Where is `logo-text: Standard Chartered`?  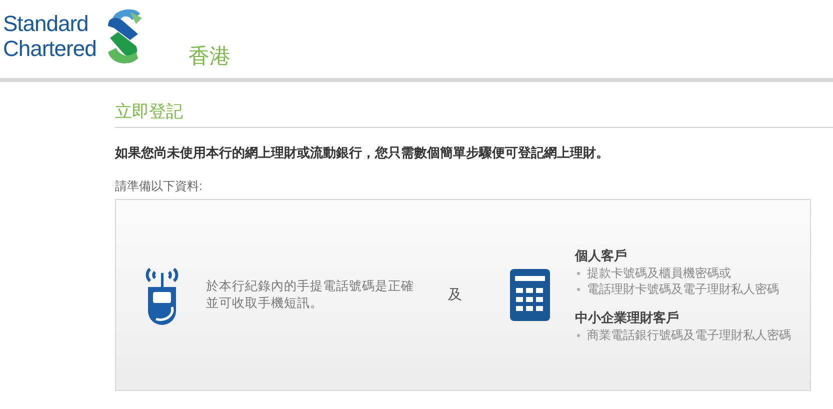 logo-text: Standard Chartered is located at coordinates (49, 36).